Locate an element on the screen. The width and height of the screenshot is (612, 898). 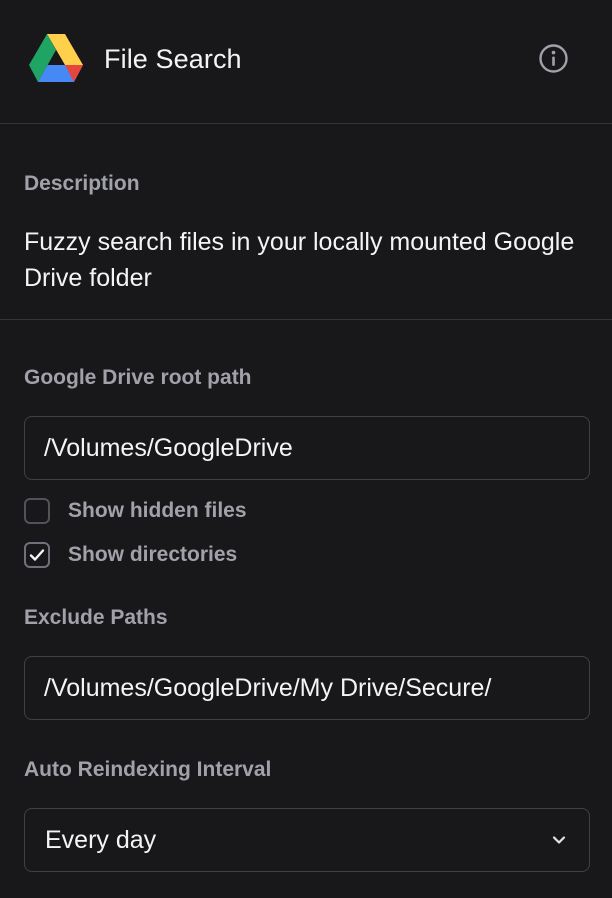
show-directories-checkbox-row: Show directories is located at coordinates (130, 555).